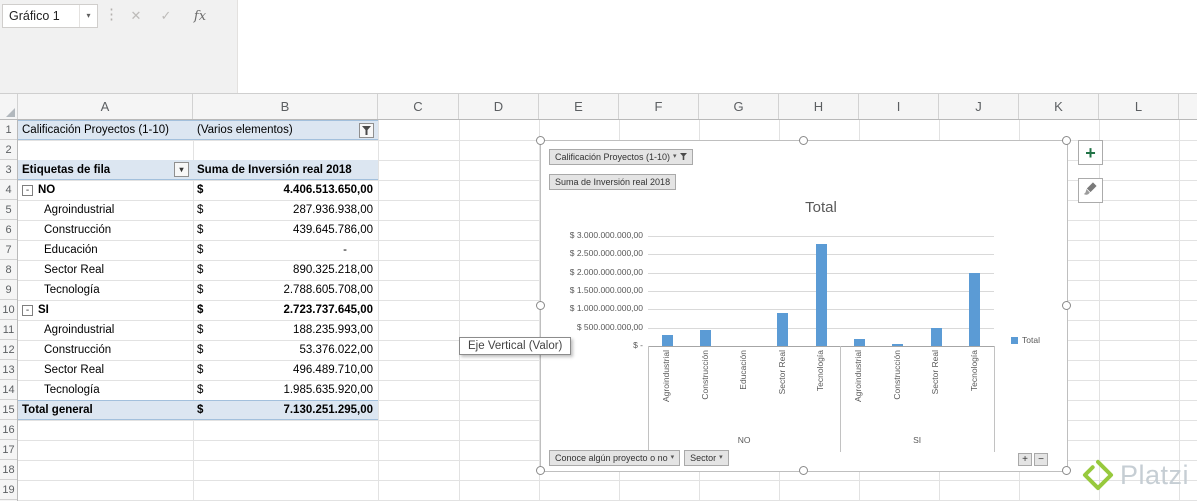 The height and width of the screenshot is (501, 1197). What do you see at coordinates (105, 410) in the screenshot?
I see `pivot-row-label-cell-total-general: Total general` at bounding box center [105, 410].